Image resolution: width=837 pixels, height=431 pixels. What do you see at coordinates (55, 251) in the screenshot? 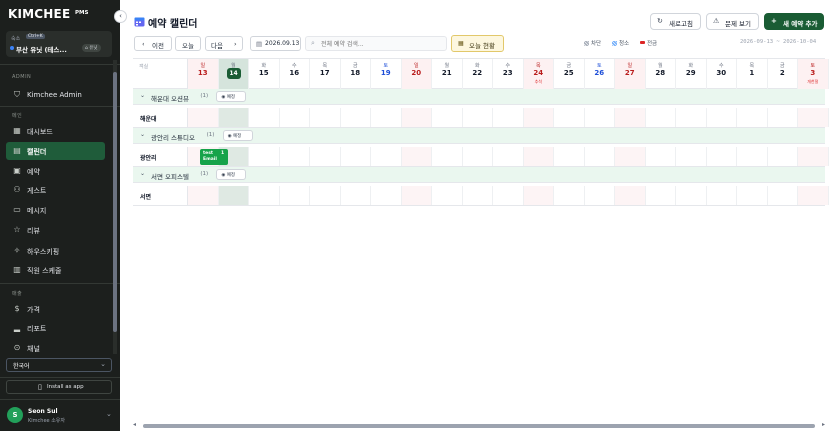
I see `sidebar-item-housekeeping: ✧ 하우스키핑` at bounding box center [55, 251].